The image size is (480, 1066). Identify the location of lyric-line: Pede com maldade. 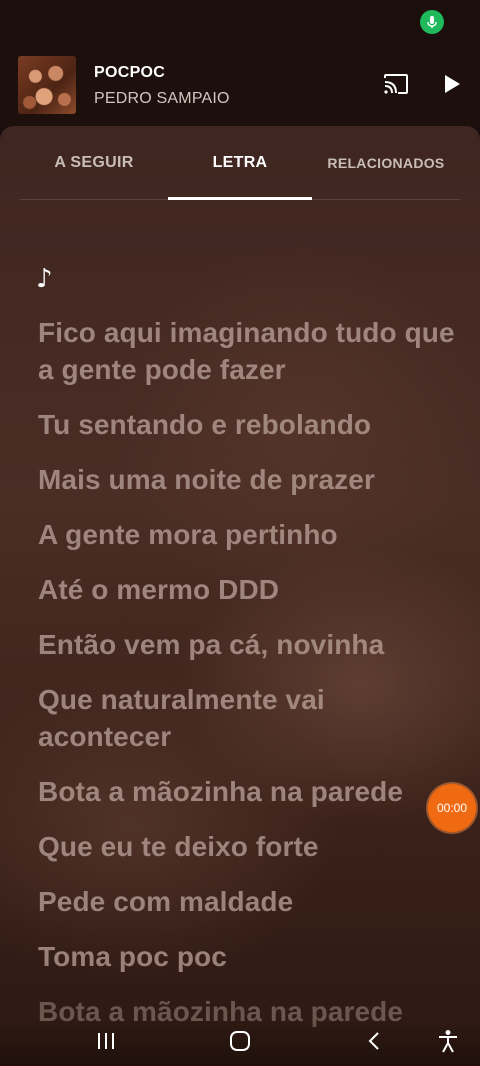
(166, 901).